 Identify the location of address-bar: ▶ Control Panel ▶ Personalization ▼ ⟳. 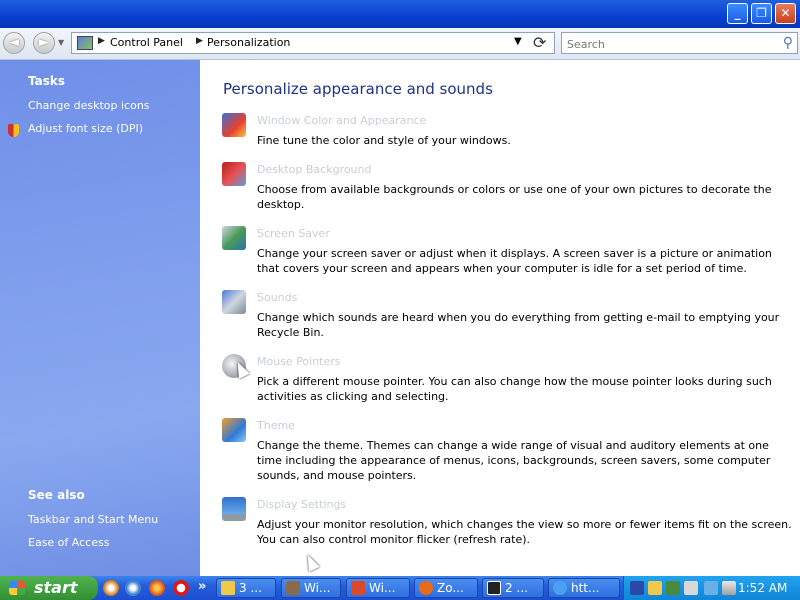
(313, 43).